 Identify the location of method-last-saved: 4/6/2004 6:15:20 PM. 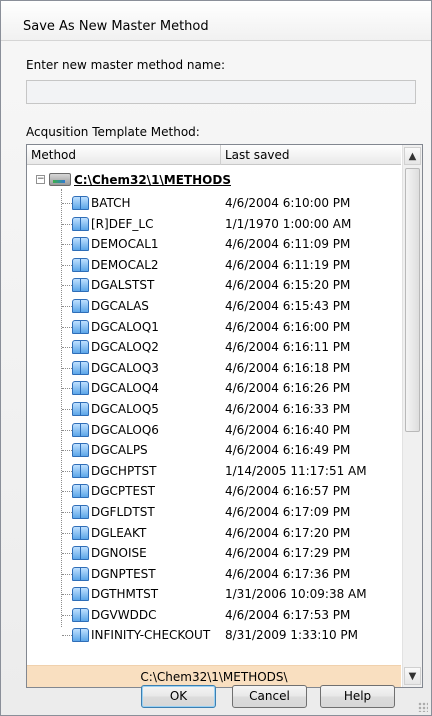
(288, 285).